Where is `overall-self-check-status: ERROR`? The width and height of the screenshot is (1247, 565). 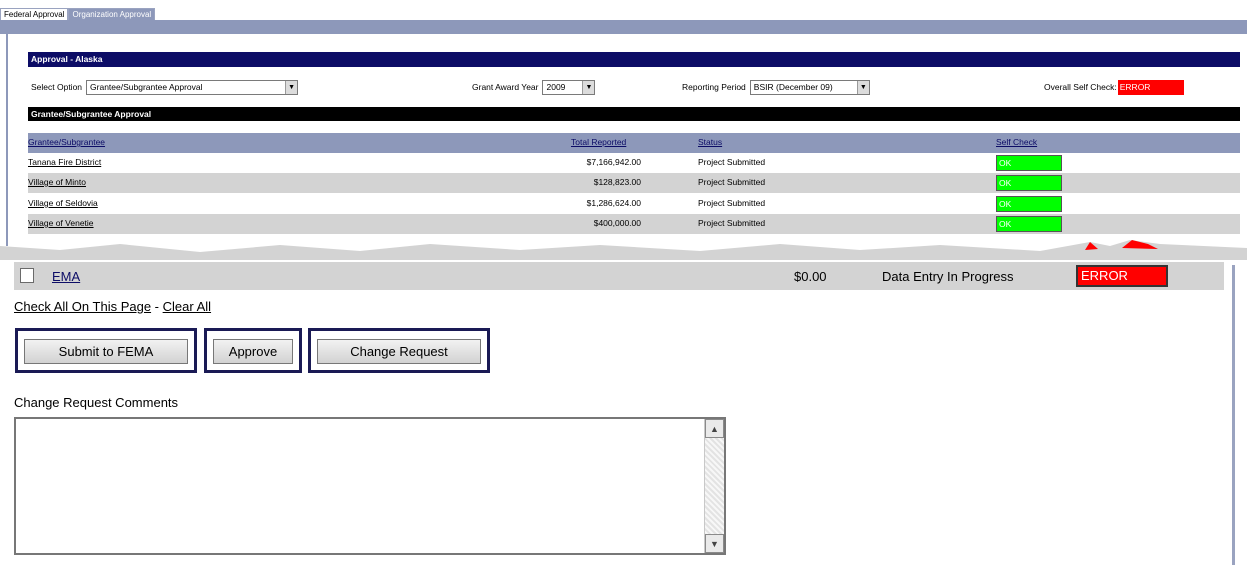 overall-self-check-status: ERROR is located at coordinates (1150, 87).